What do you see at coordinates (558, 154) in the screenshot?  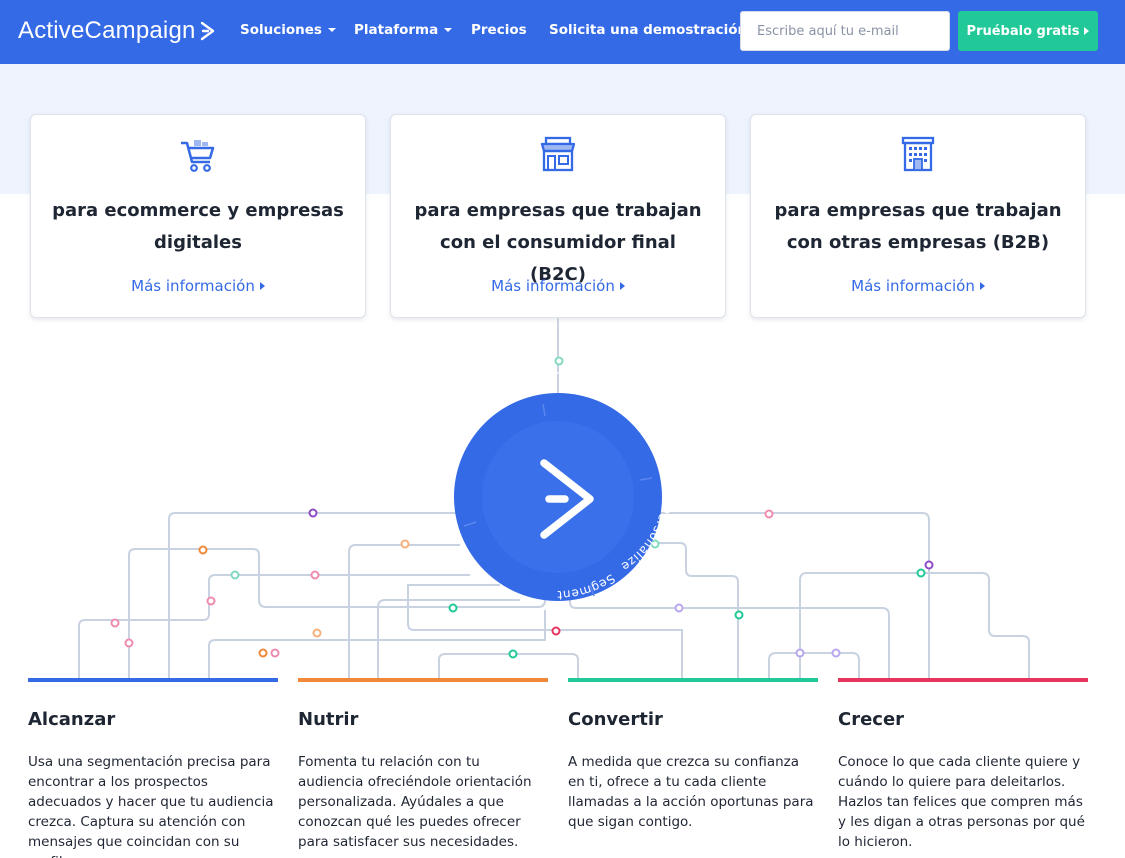 I see `storefront-icon` at bounding box center [558, 154].